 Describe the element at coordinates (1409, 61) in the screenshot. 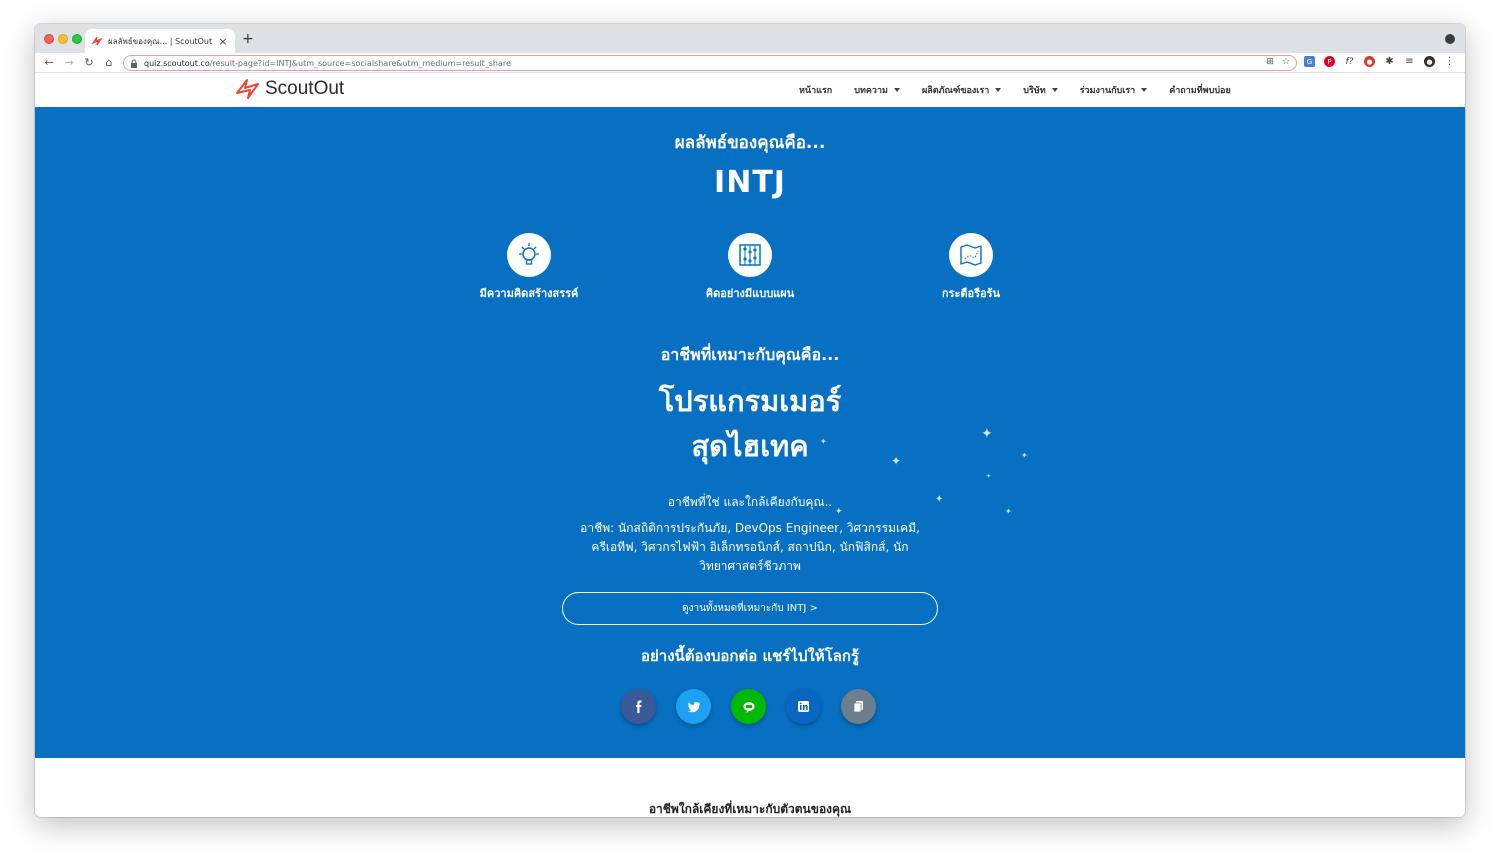

I see `reading-list-icon: ≡` at that location.